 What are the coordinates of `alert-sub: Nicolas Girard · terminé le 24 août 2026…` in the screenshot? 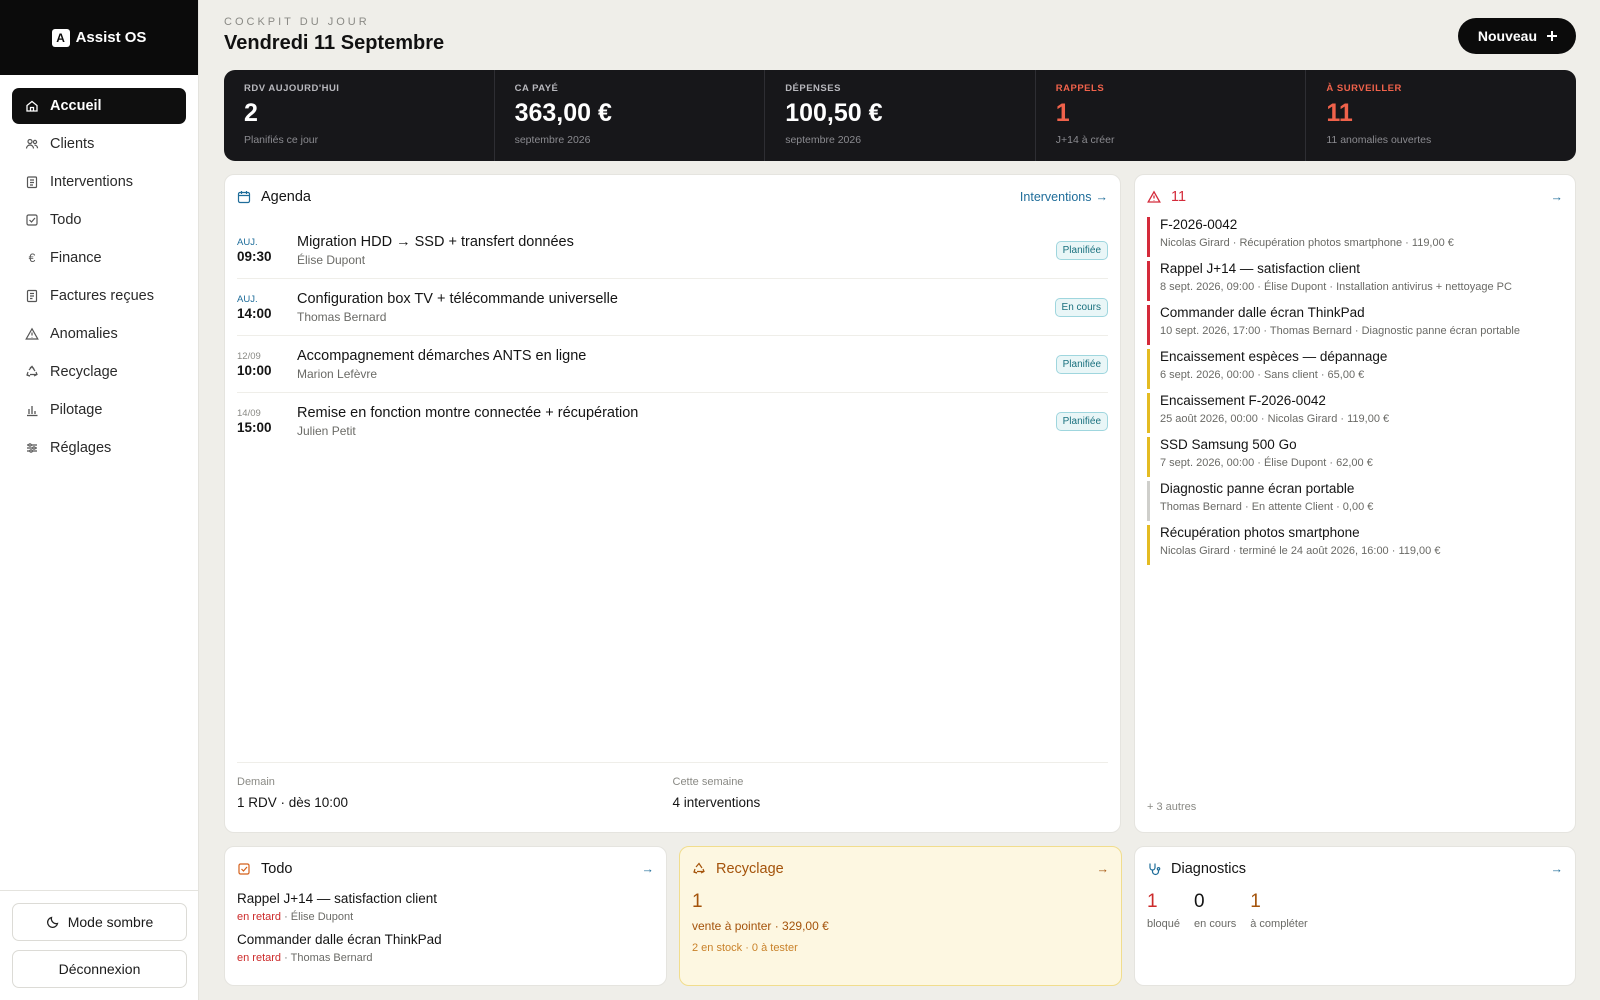 It's located at (1300, 551).